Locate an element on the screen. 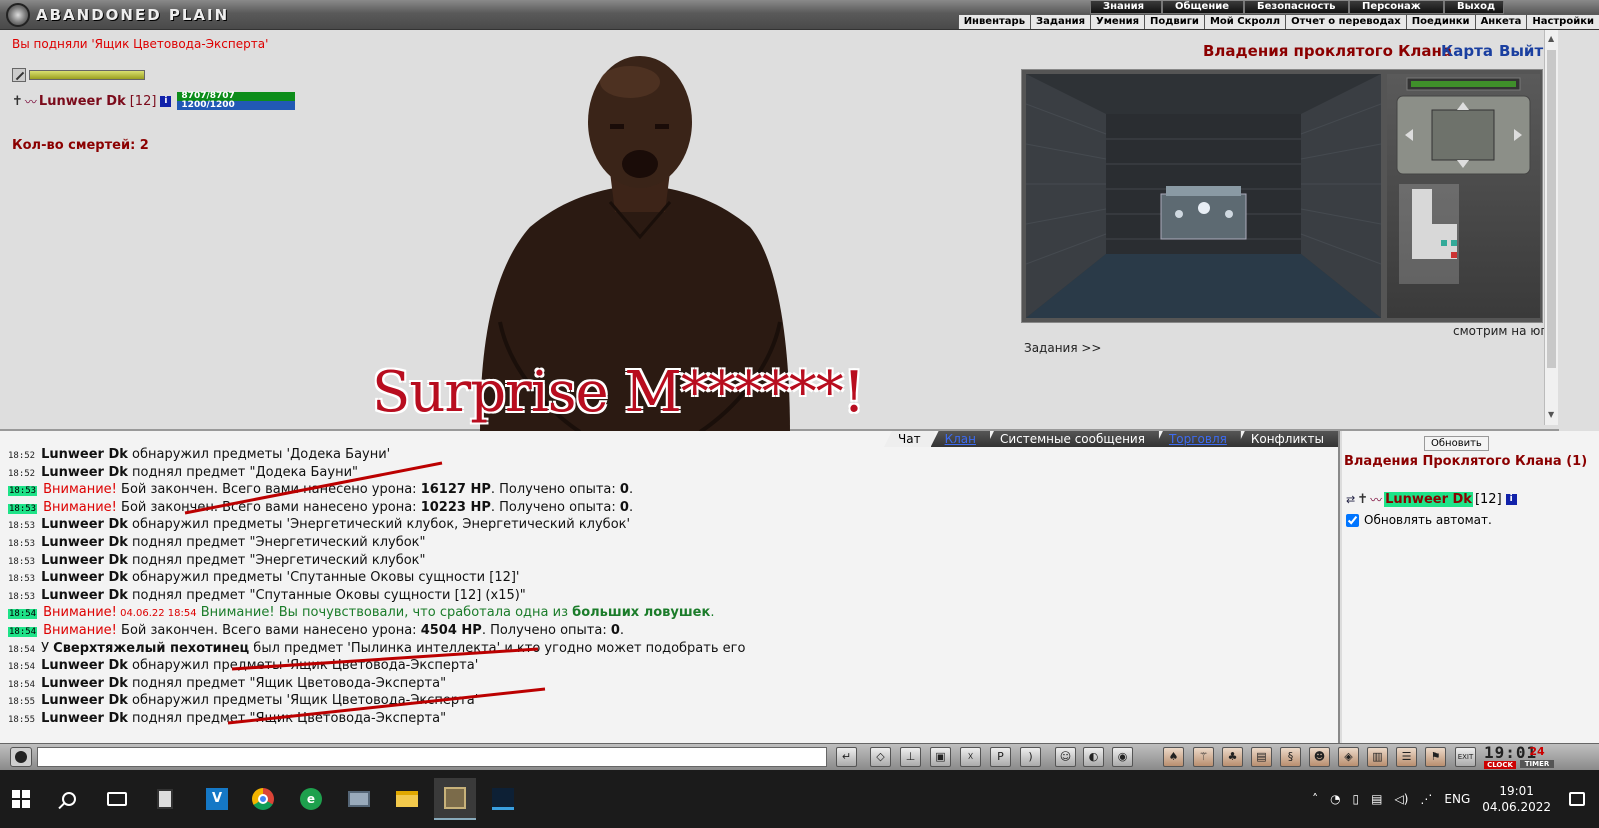 This screenshot has height=828, width=1599. scroll-icon: § is located at coordinates (1290, 757).